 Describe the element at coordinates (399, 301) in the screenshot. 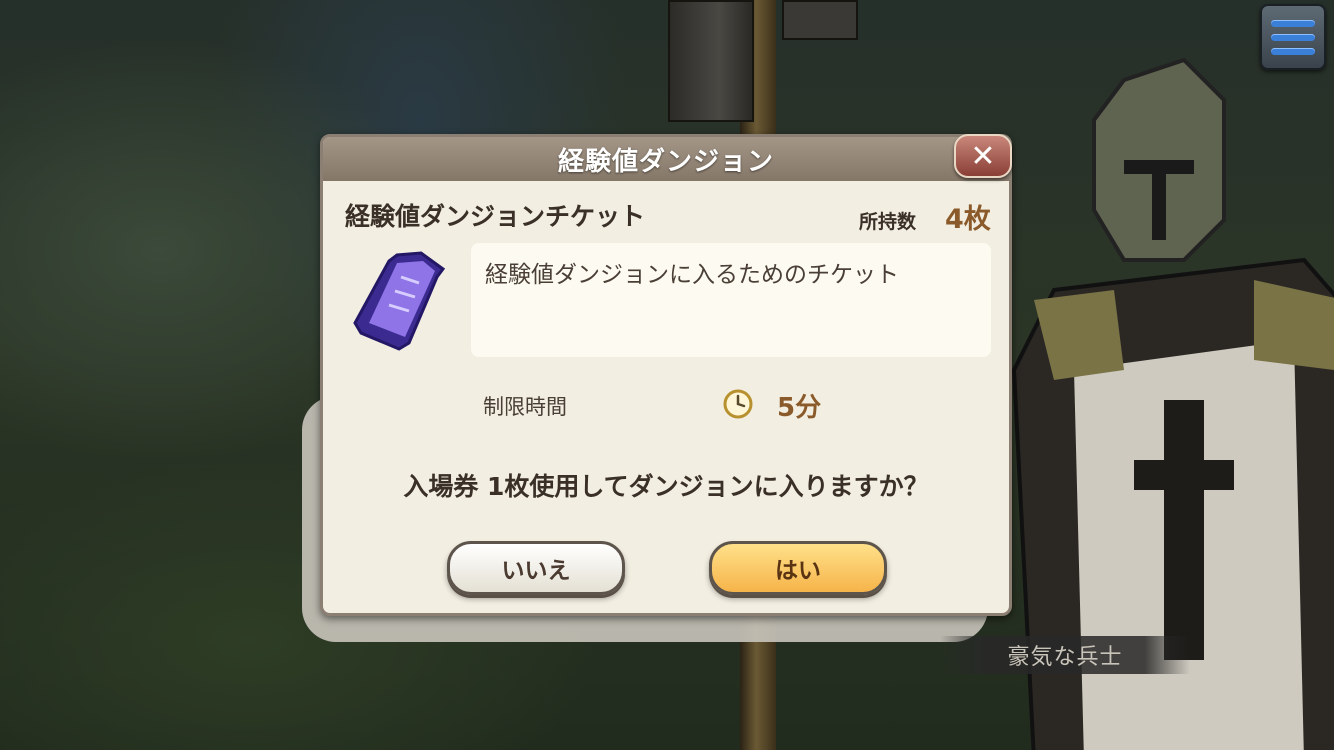

I see `ticket-icon` at that location.